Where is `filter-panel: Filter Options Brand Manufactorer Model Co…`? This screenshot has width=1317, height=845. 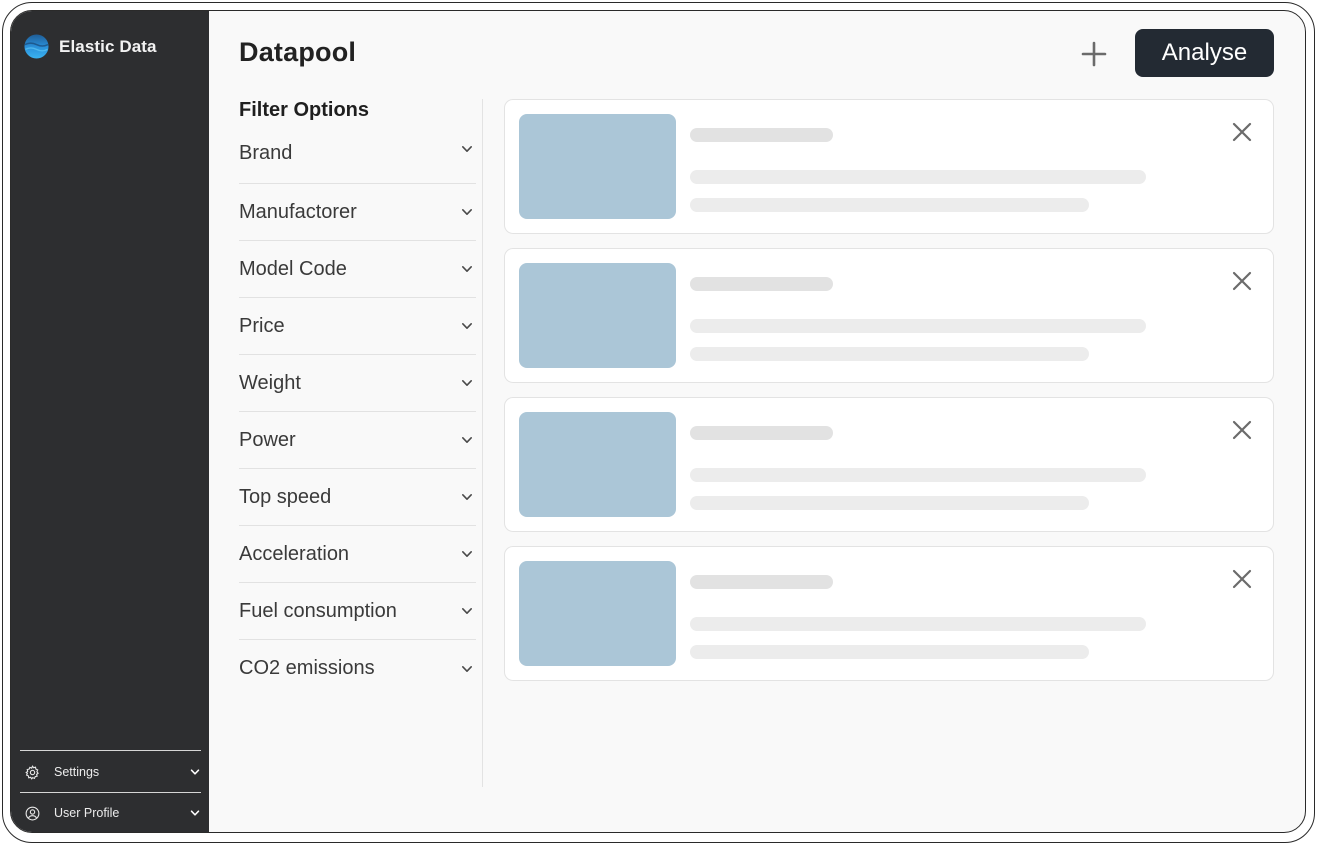 filter-panel: Filter Options Brand Manufactorer Model Co… is located at coordinates (357, 398).